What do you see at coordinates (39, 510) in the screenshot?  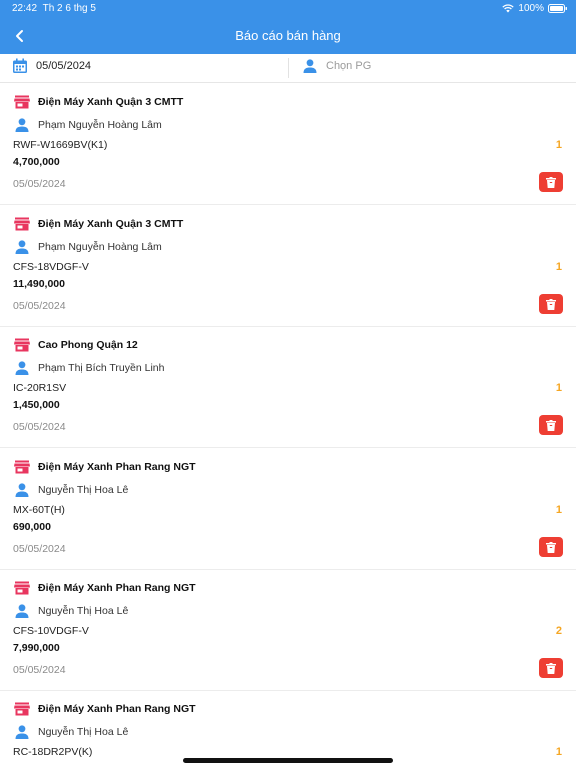 I see `product-code: MX-60T(H)` at bounding box center [39, 510].